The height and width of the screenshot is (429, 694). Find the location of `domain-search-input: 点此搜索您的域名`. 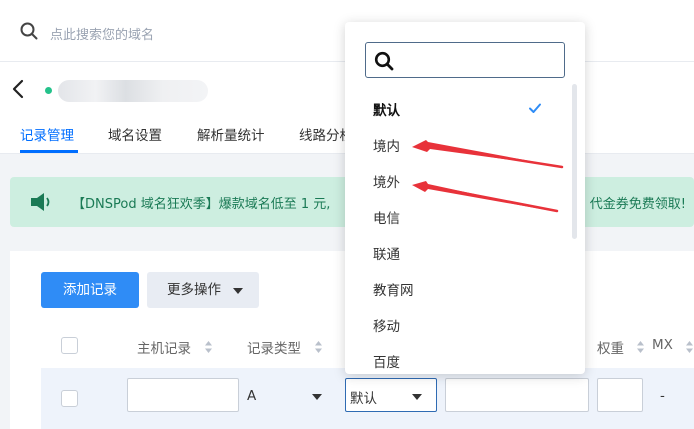

domain-search-input: 点此搜索您的域名 is located at coordinates (102, 33).